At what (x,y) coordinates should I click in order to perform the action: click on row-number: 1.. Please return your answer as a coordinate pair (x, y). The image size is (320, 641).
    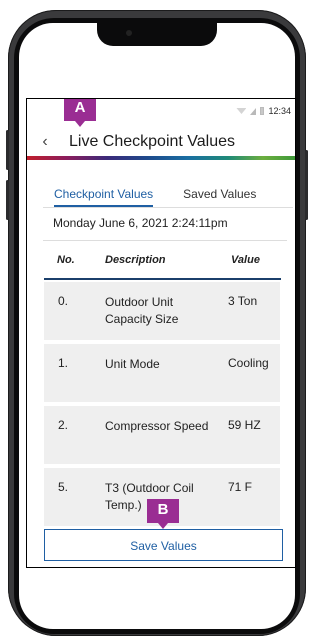
    Looking at the image, I should click on (63, 363).